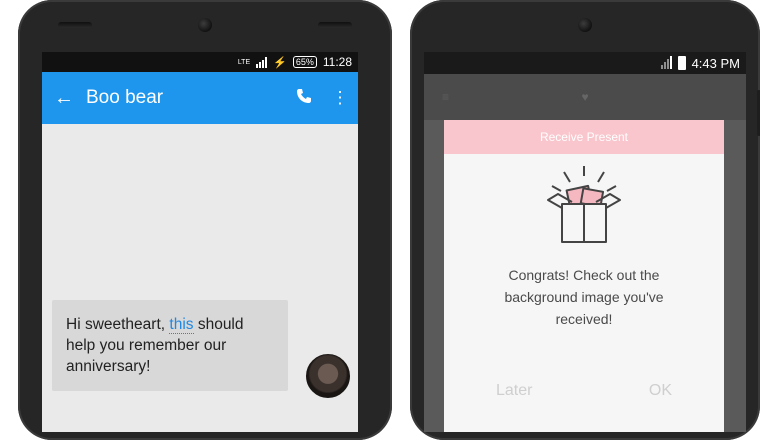 This screenshot has width=779, height=440. I want to click on overflow-menu-icon: ⋮, so click(340, 98).